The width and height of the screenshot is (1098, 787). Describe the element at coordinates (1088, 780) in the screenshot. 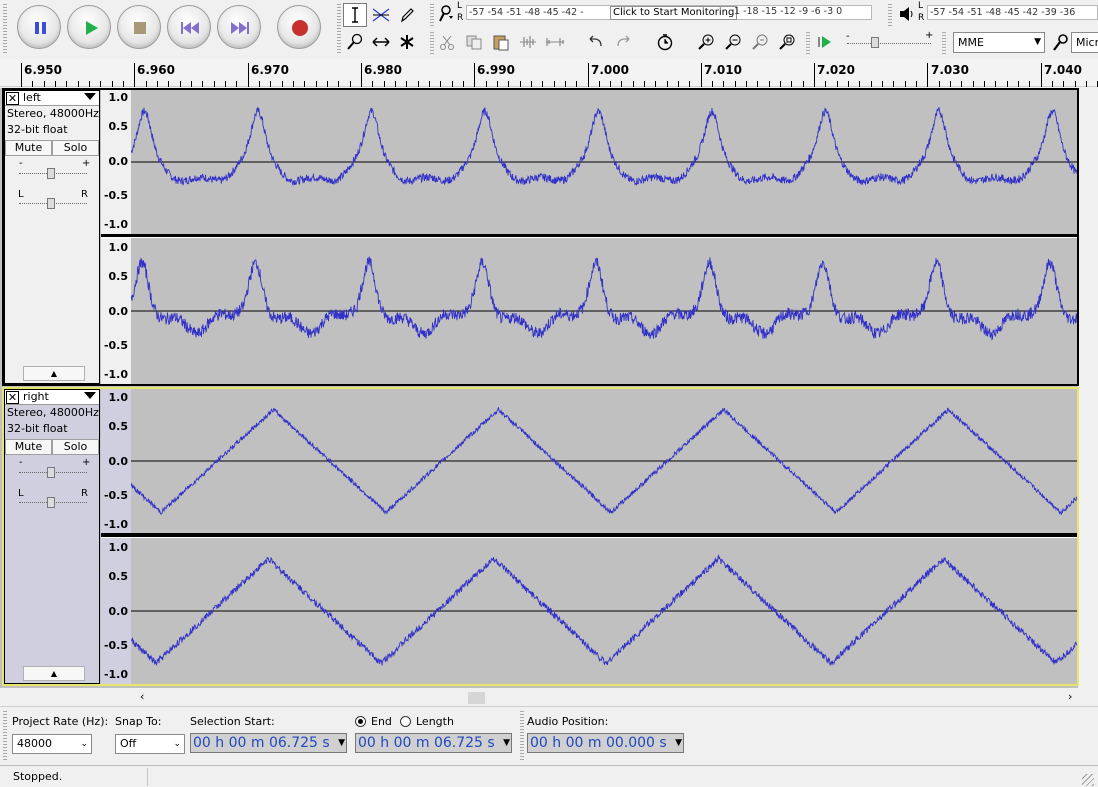

I see `resize-grip-icon` at that location.